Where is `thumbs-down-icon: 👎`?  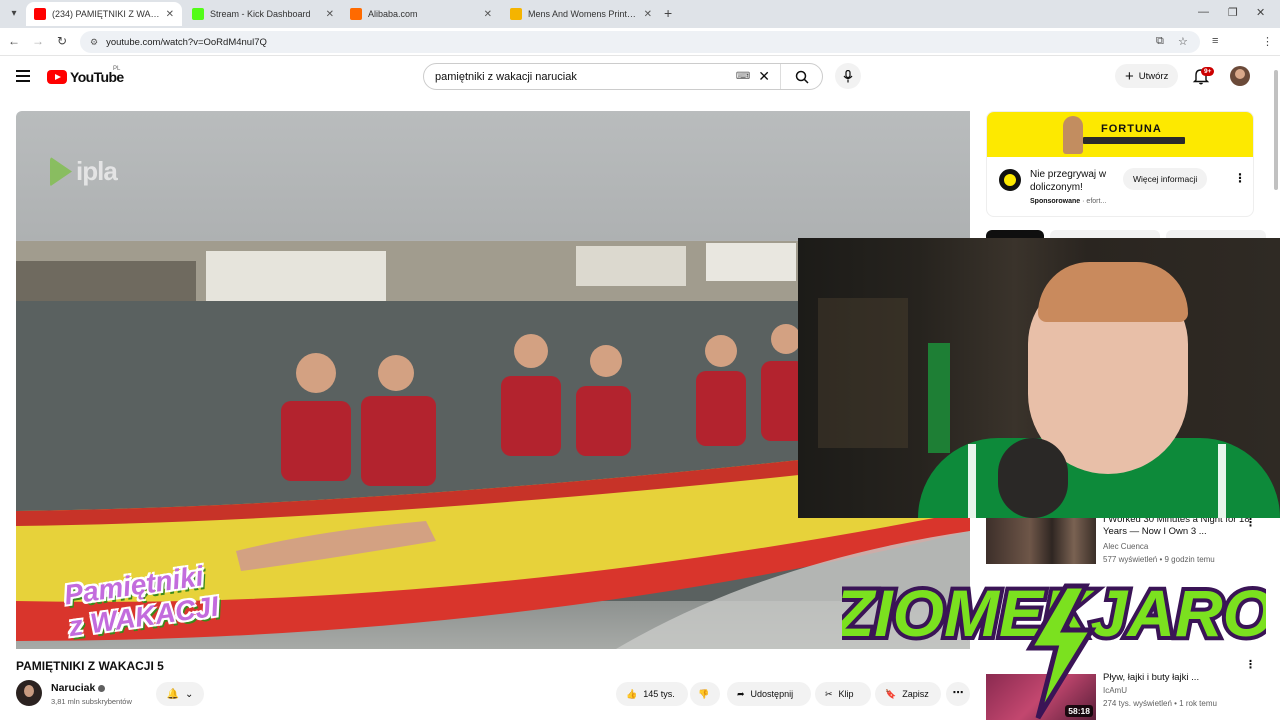 thumbs-down-icon: 👎 is located at coordinates (704, 693).